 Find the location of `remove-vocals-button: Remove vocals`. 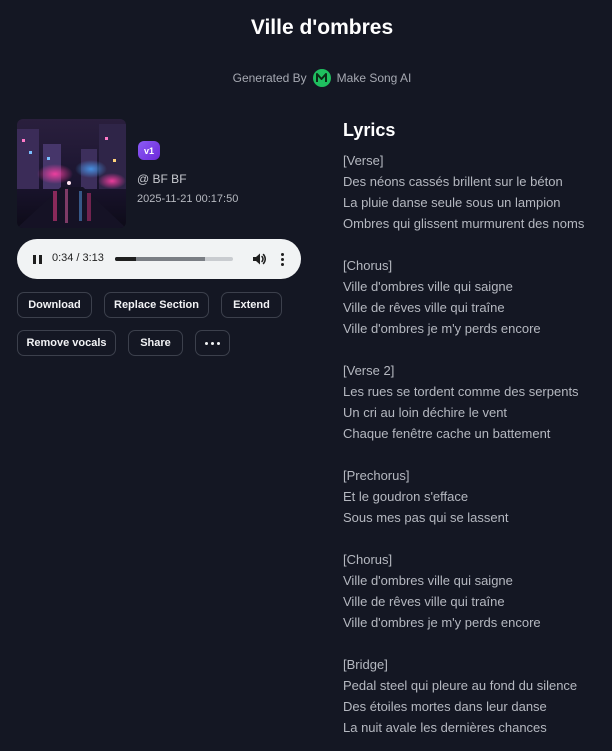

remove-vocals-button: Remove vocals is located at coordinates (66, 343).